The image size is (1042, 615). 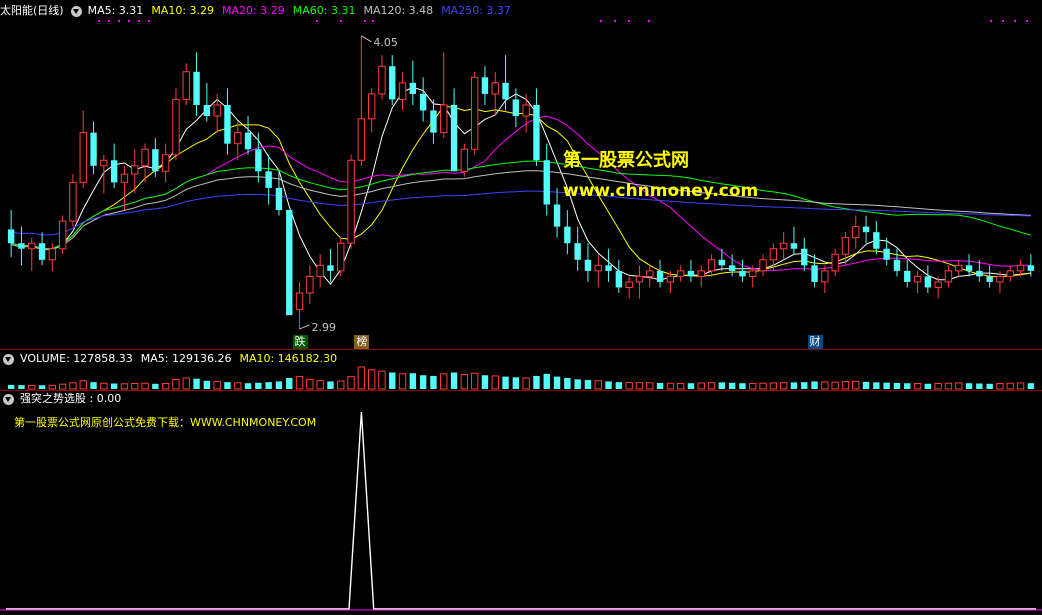 I want to click on watermark-title: 第一股票公式网, so click(x=626, y=160).